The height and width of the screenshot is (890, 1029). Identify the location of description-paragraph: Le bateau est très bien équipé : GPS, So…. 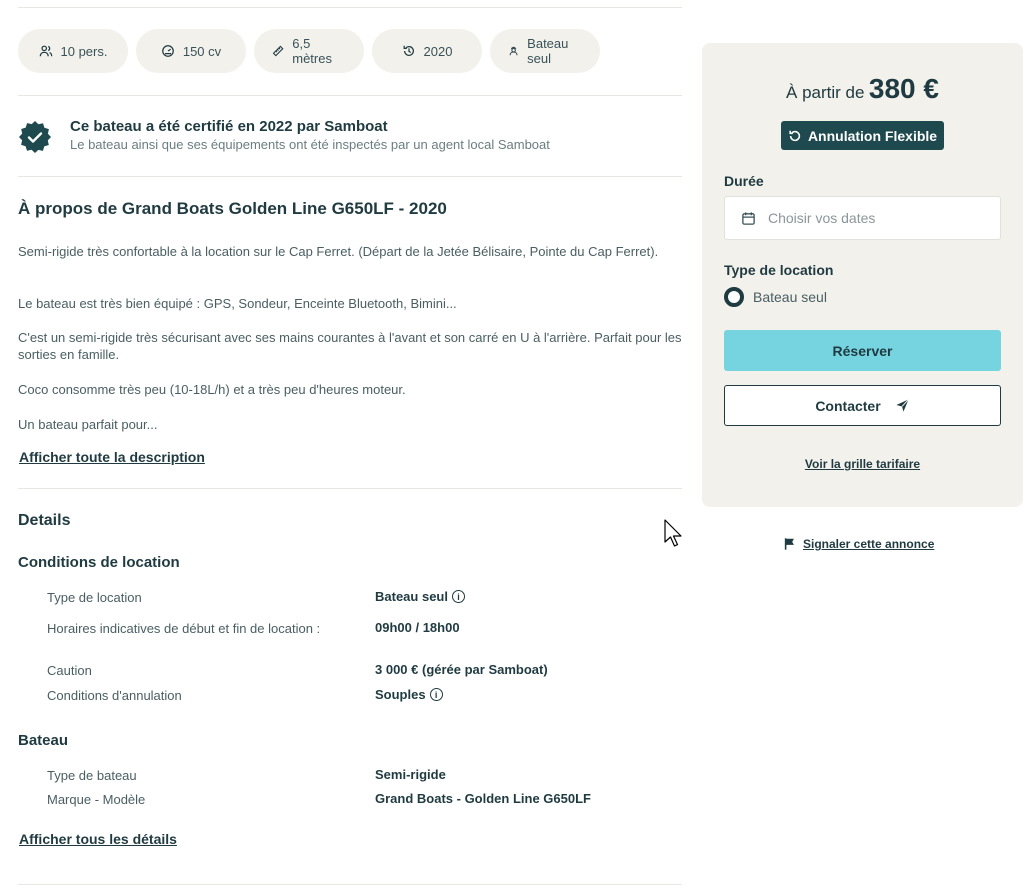
(237, 303).